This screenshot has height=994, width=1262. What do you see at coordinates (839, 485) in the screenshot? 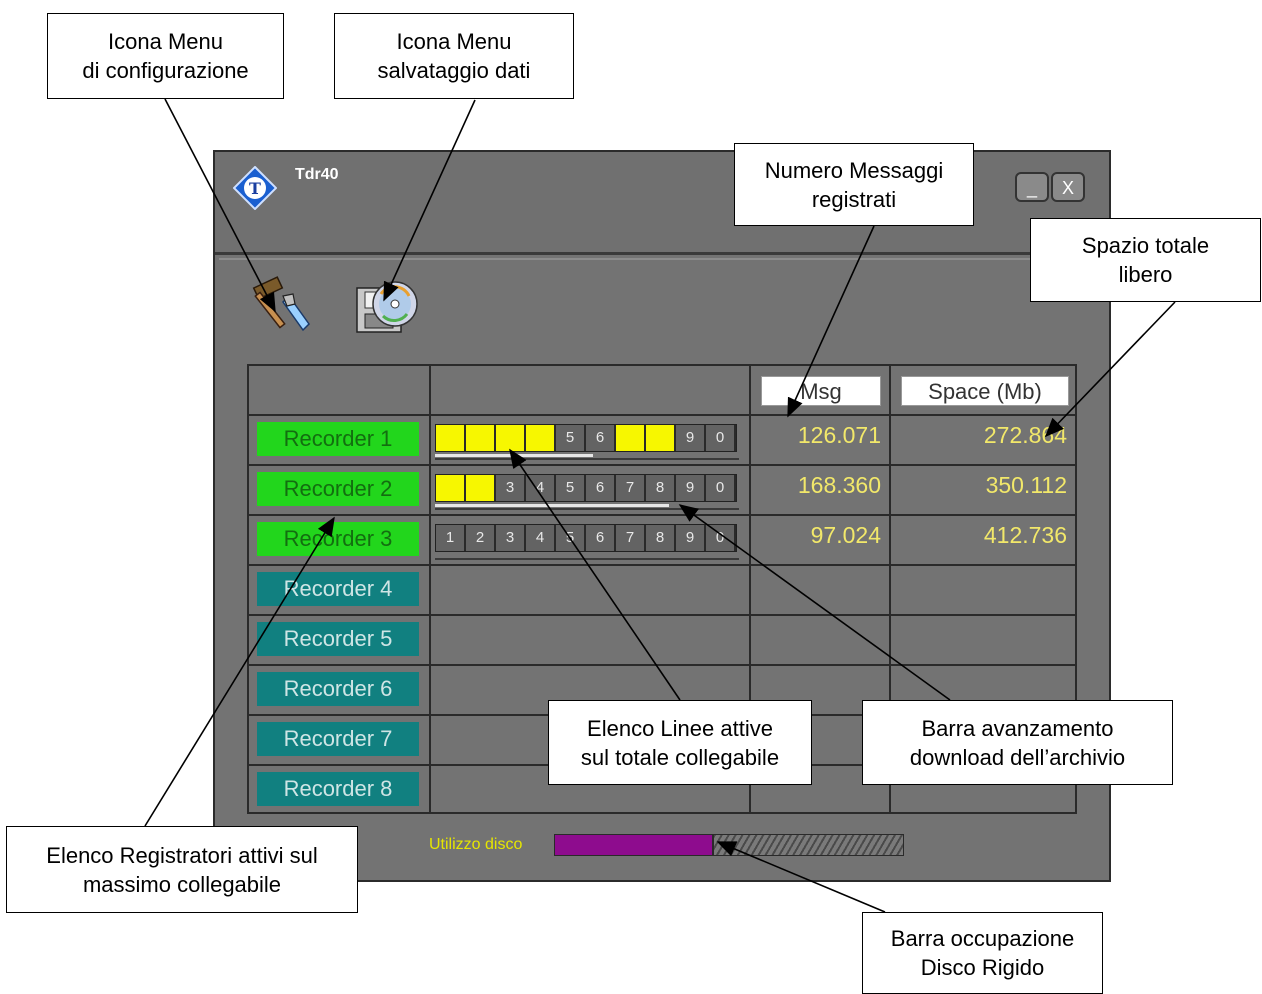
I see `msg-count-value: 168.360` at bounding box center [839, 485].